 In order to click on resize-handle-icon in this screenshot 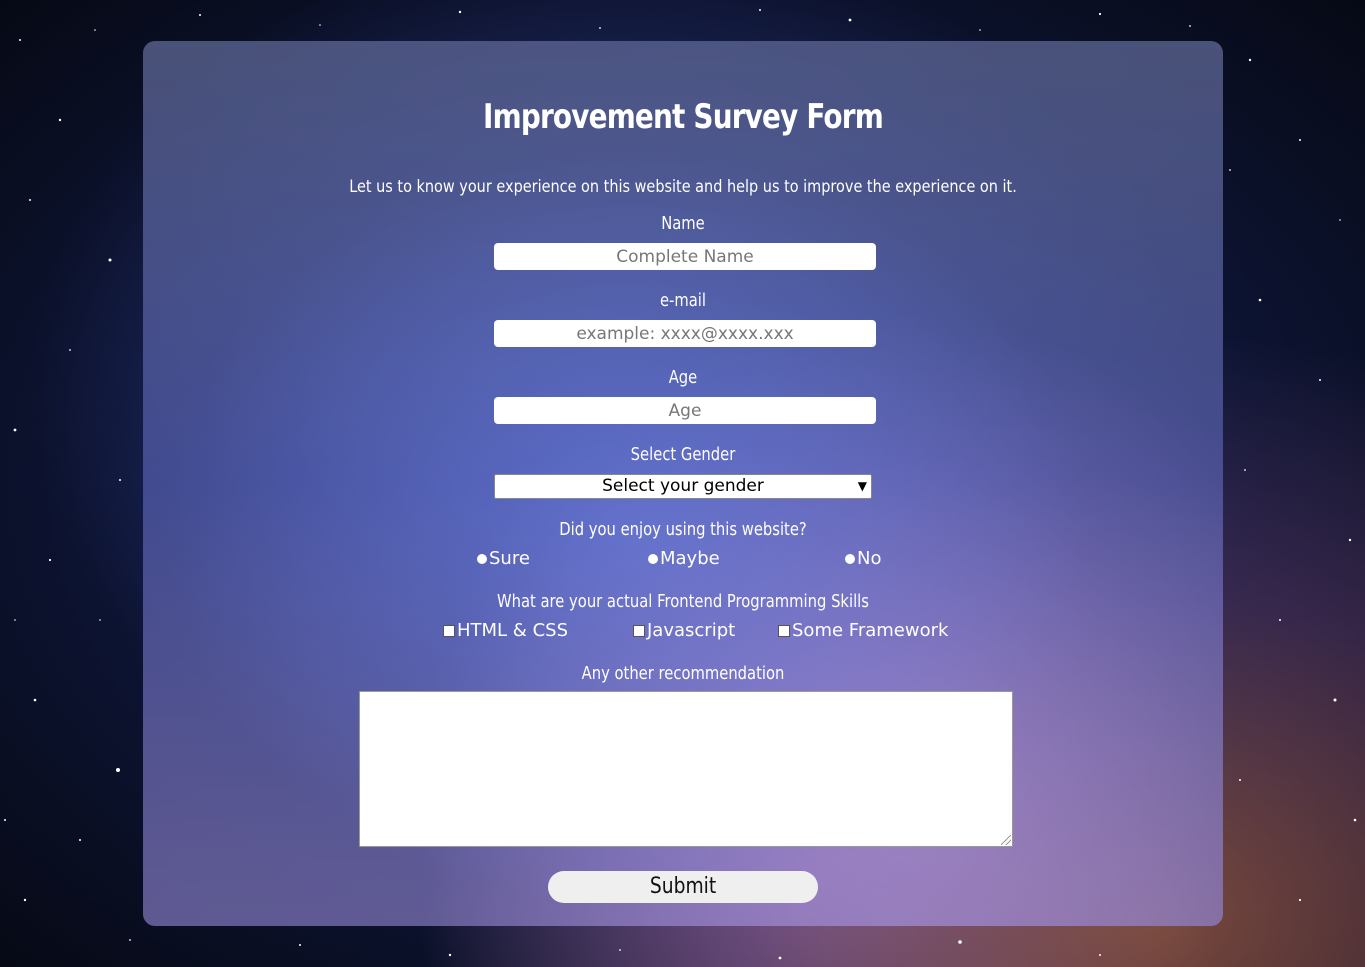, I will do `click(1006, 840)`.